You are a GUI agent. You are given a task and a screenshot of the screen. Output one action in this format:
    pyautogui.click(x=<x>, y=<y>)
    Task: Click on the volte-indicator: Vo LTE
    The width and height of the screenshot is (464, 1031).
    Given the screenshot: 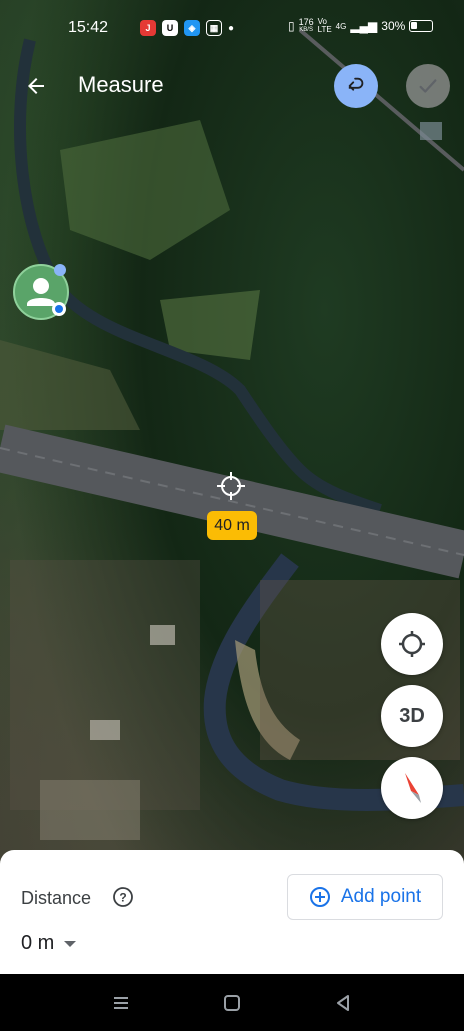 What is the action you would take?
    pyautogui.click(x=324, y=25)
    